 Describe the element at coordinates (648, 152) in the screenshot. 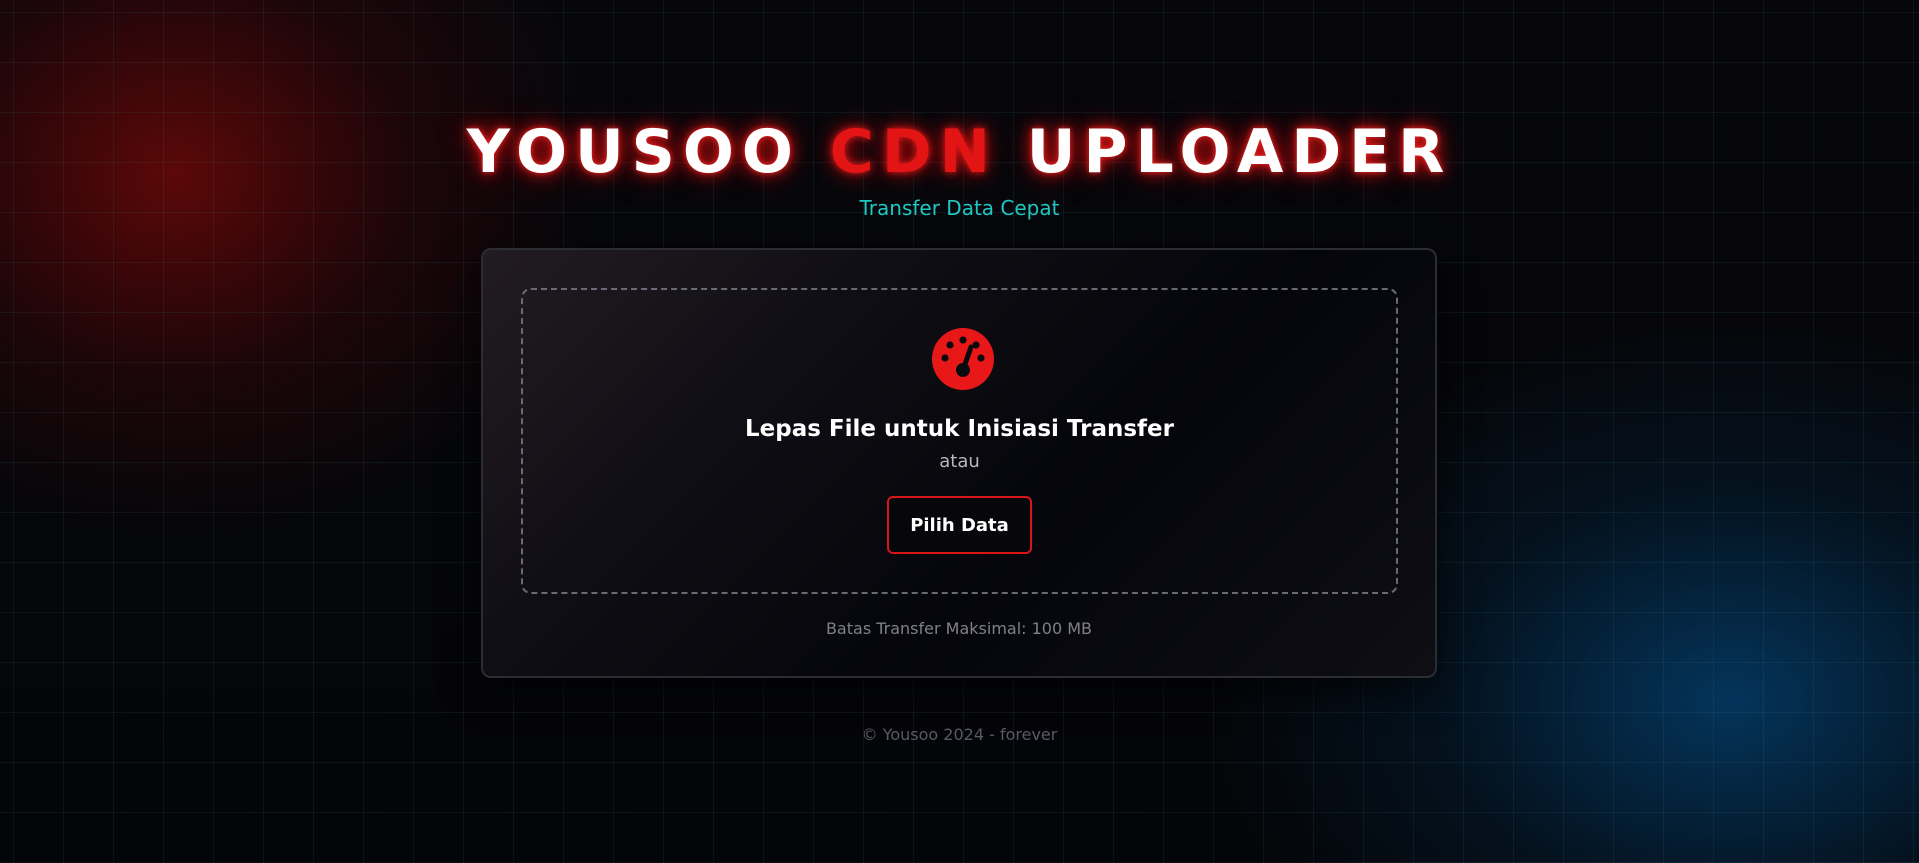

I see `title-part-1: YOUSOO` at that location.